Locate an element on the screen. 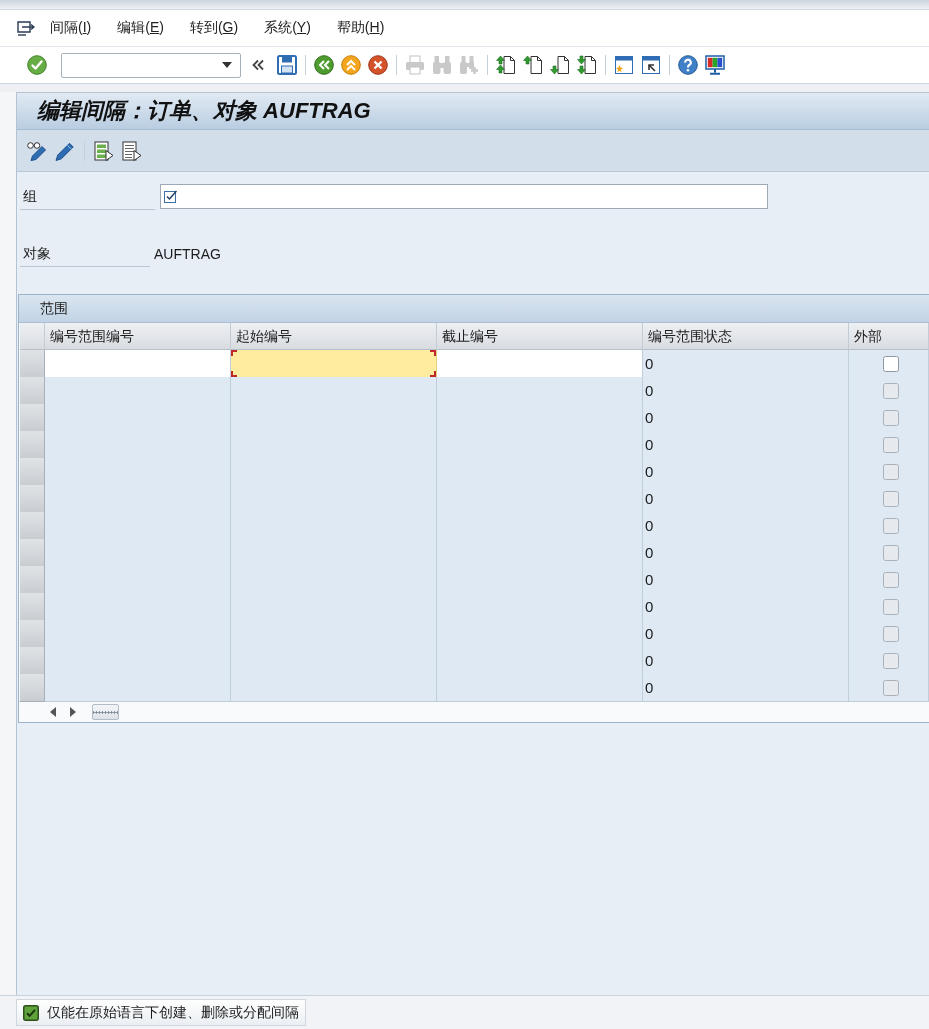 This screenshot has height=1029, width=929. field-value: AUFTRAG is located at coordinates (187, 253).